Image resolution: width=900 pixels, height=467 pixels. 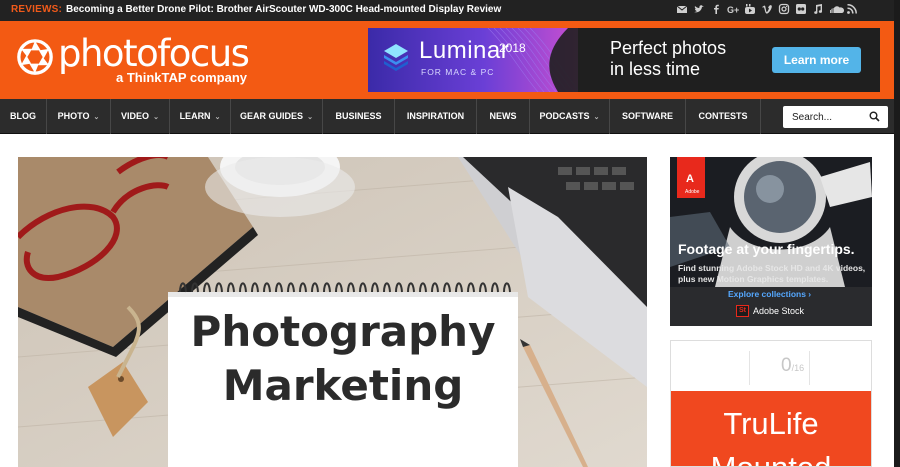 I want to click on facebook-icon, so click(x=716, y=9).